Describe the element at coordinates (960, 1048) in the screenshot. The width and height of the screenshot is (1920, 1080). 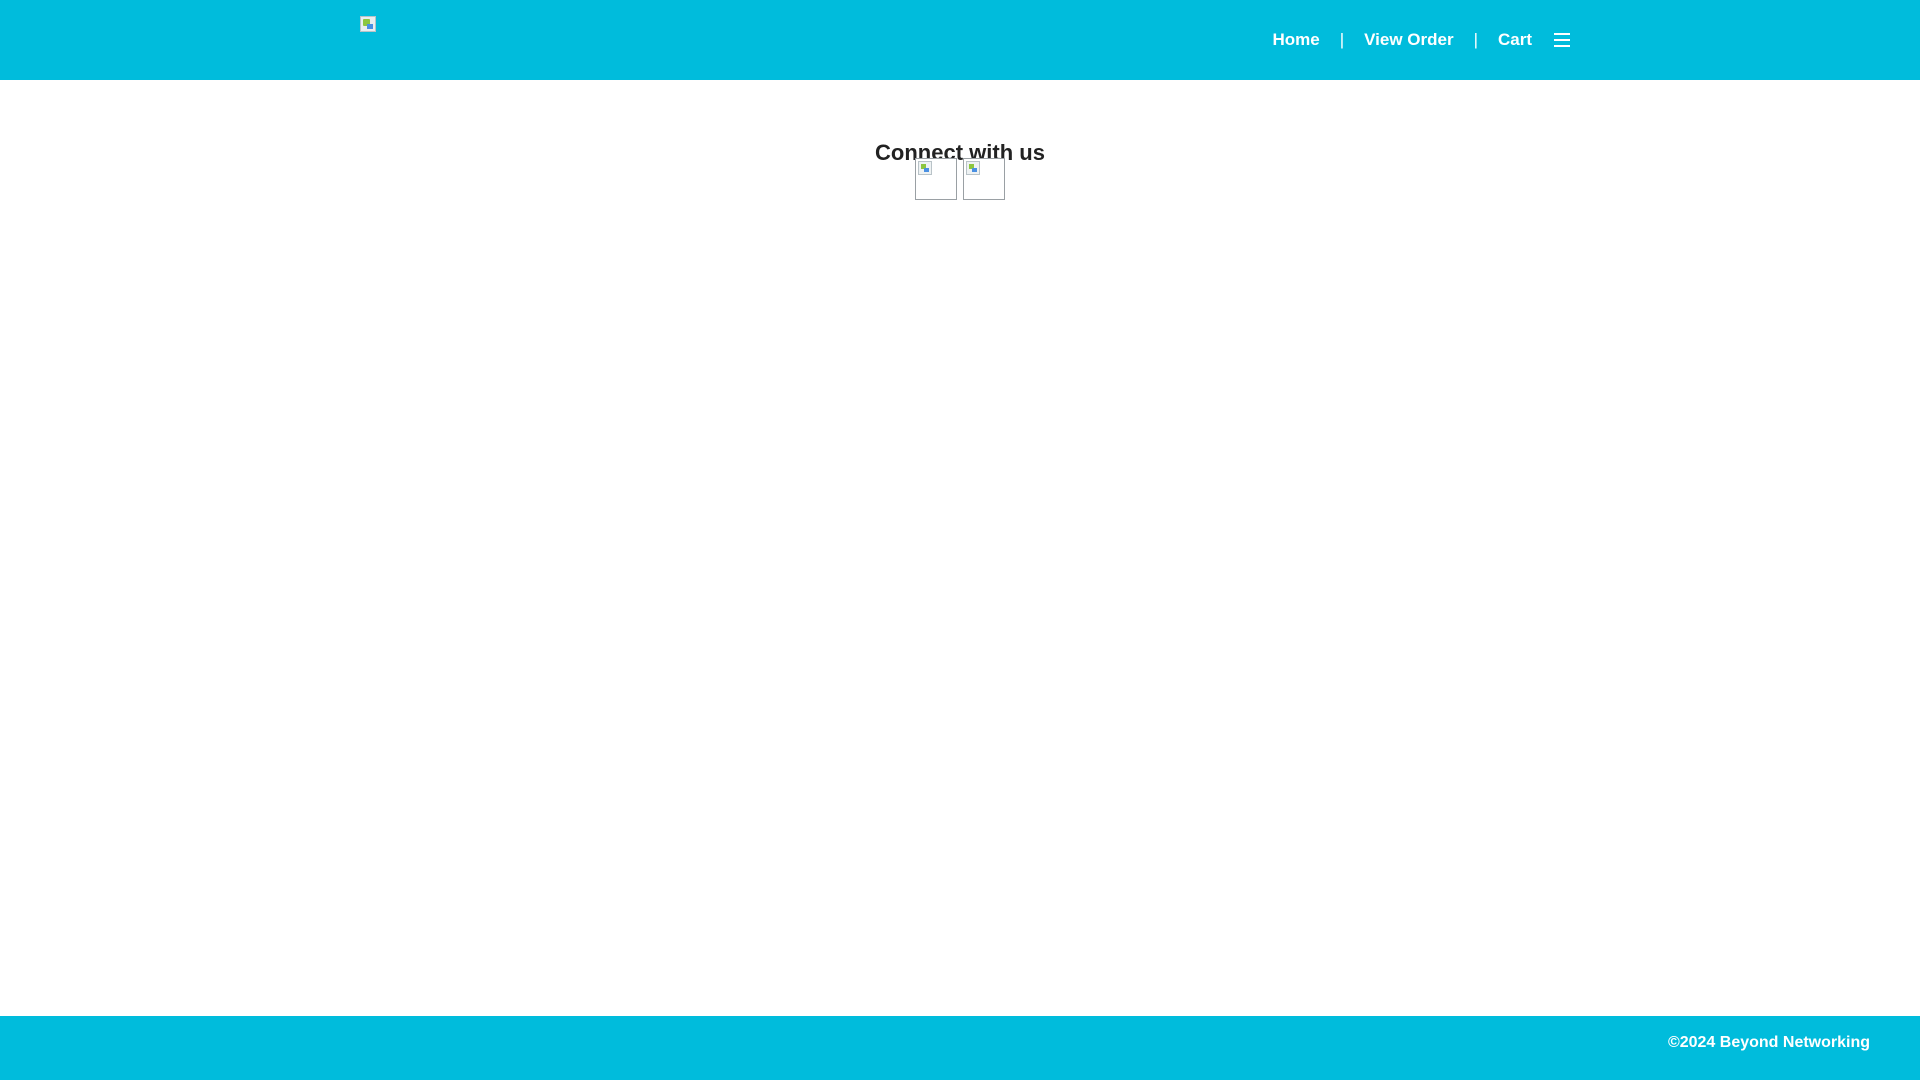
I see `footer: ©2024 Beyond Networking` at that location.